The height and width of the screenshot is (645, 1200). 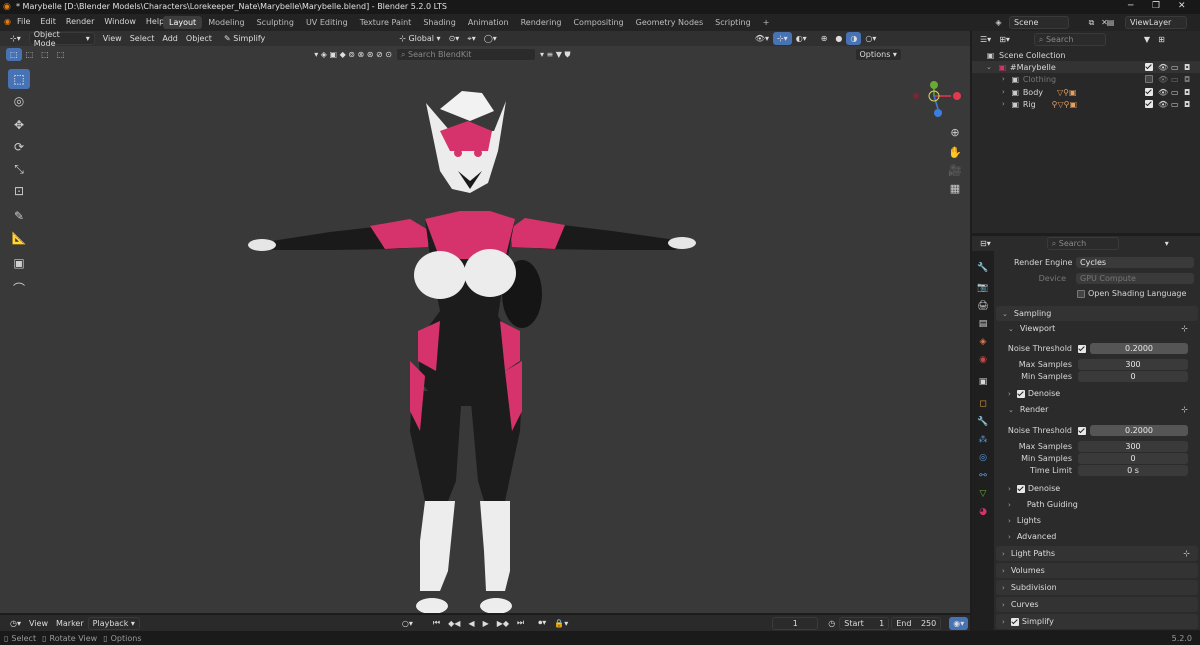 I want to click on rendered-shading-icon: ○▾, so click(x=870, y=38).